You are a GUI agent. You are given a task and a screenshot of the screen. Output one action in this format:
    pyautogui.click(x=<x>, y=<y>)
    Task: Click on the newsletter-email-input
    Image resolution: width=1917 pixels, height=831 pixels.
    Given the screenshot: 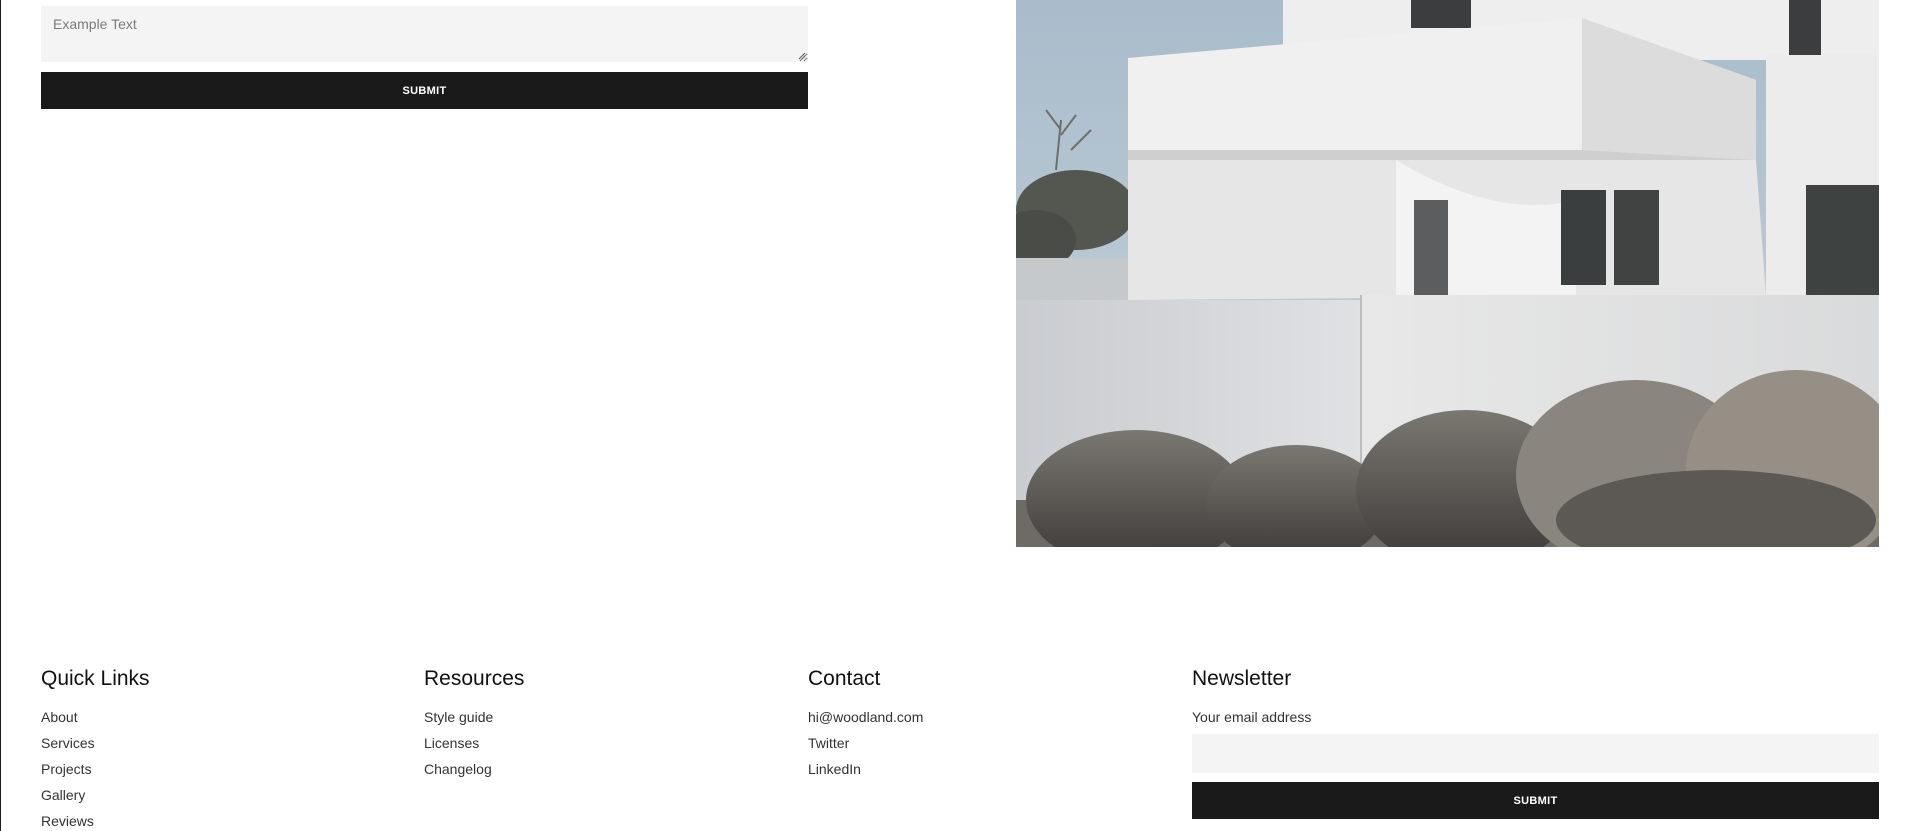 What is the action you would take?
    pyautogui.click(x=1535, y=753)
    